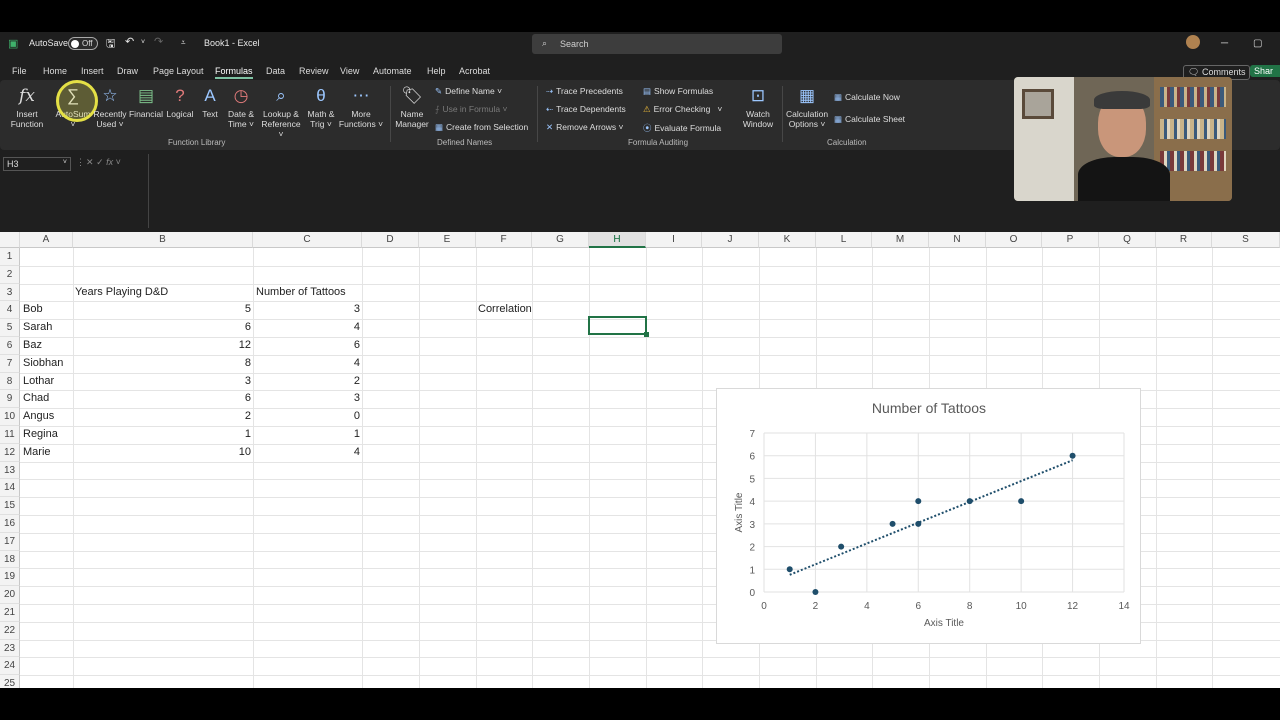  I want to click on create-from-selection-button: ▦ Create from Selection, so click(481, 127).